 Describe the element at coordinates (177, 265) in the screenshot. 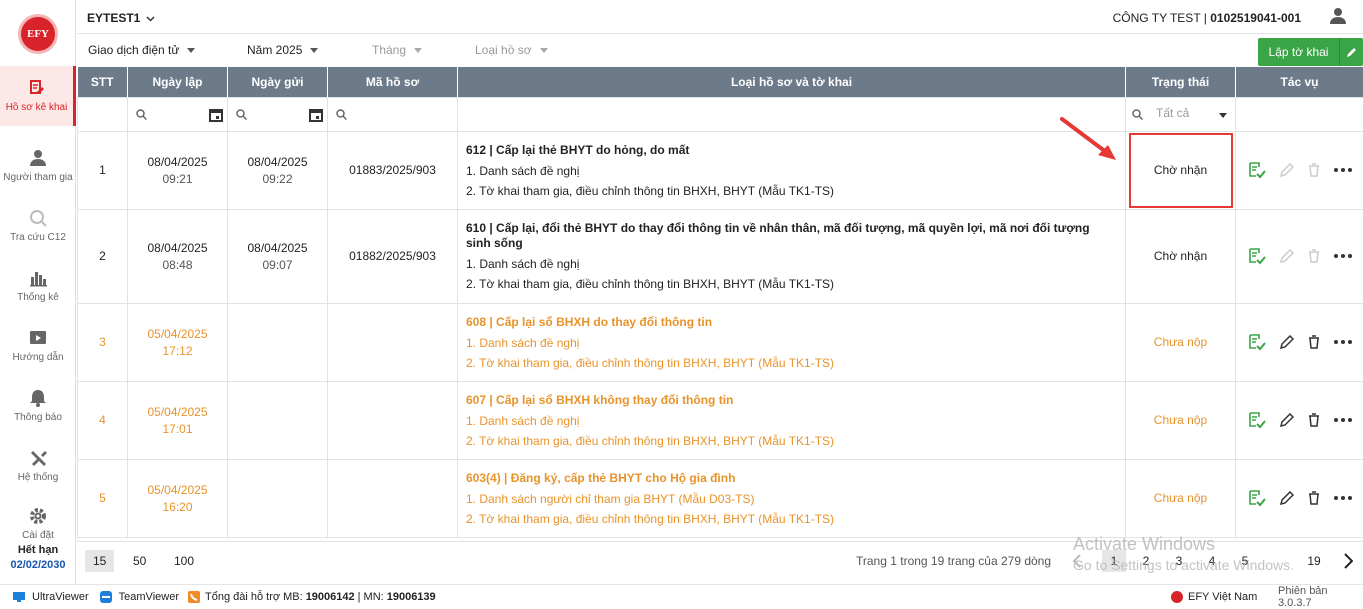

I see `created-time: 08:48` at that location.